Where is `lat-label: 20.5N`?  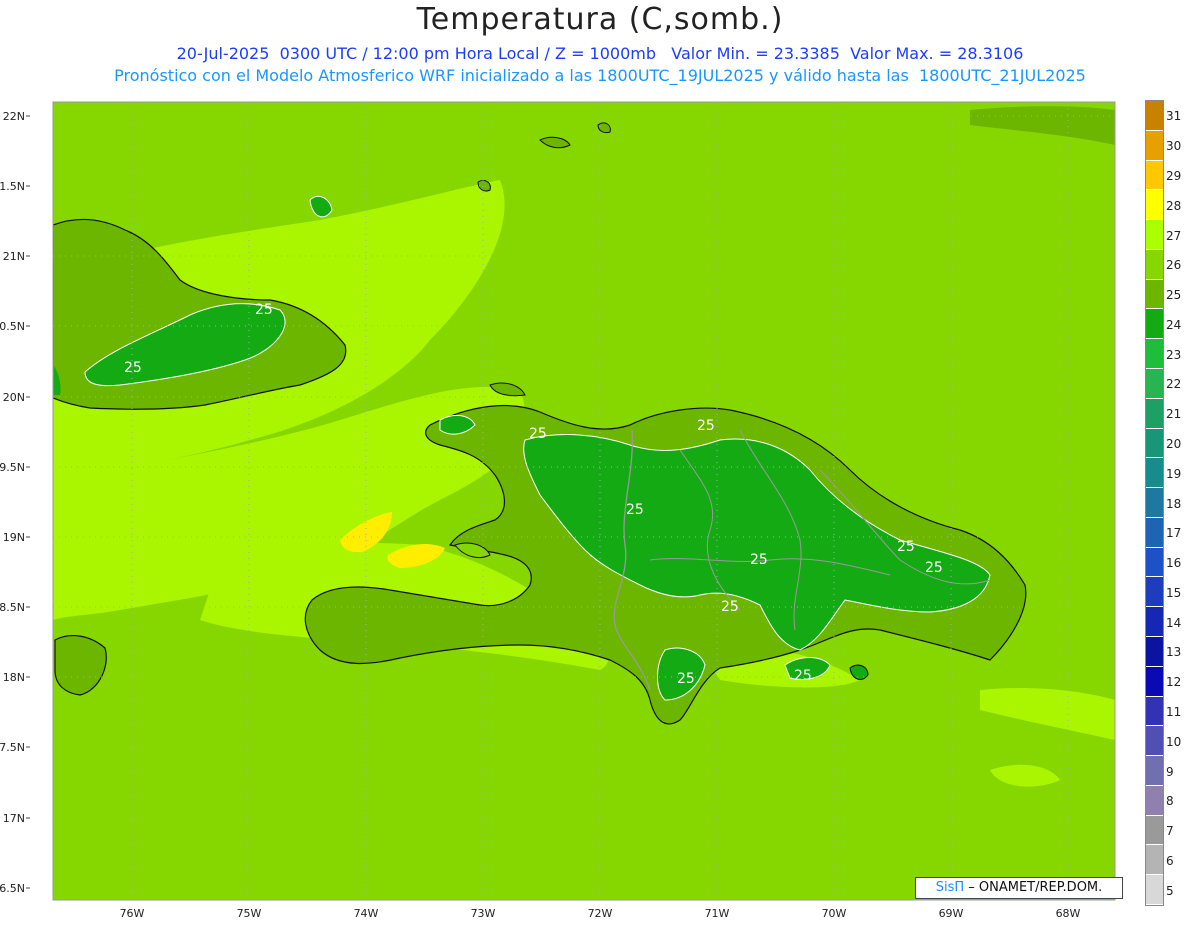
lat-label: 20.5N is located at coordinates (12, 326).